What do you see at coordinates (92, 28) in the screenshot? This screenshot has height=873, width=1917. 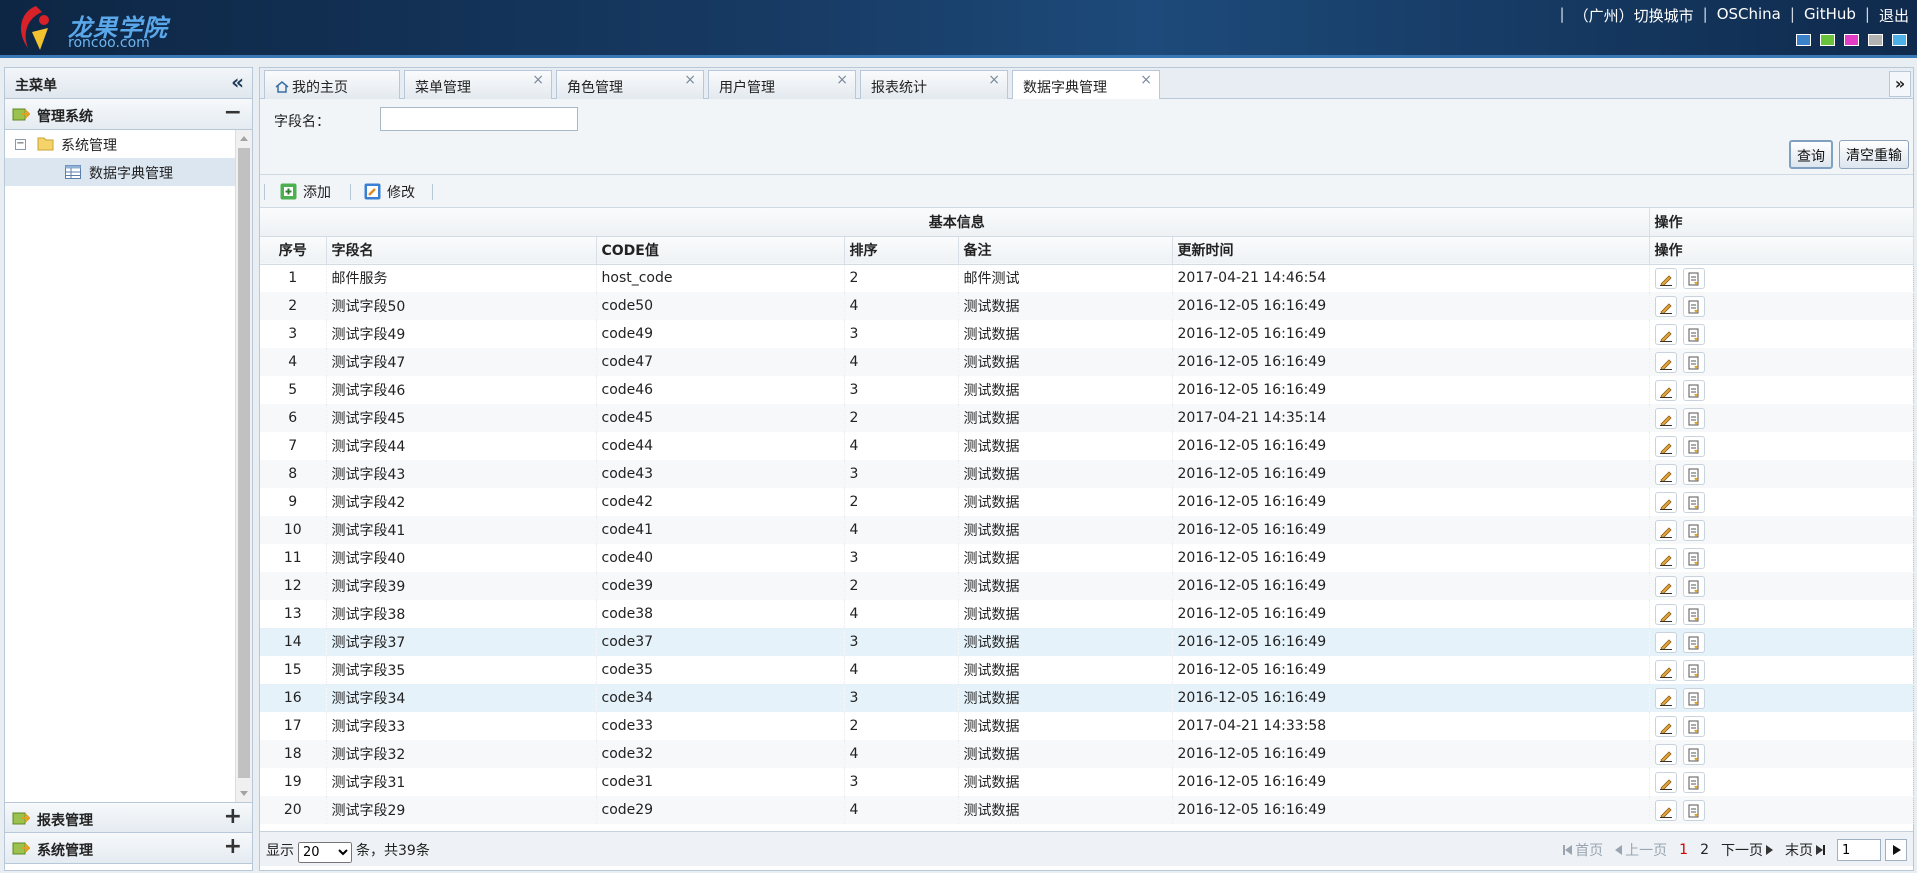 I see `roncoo-logo: 龙果学院 roncoo.com` at bounding box center [92, 28].